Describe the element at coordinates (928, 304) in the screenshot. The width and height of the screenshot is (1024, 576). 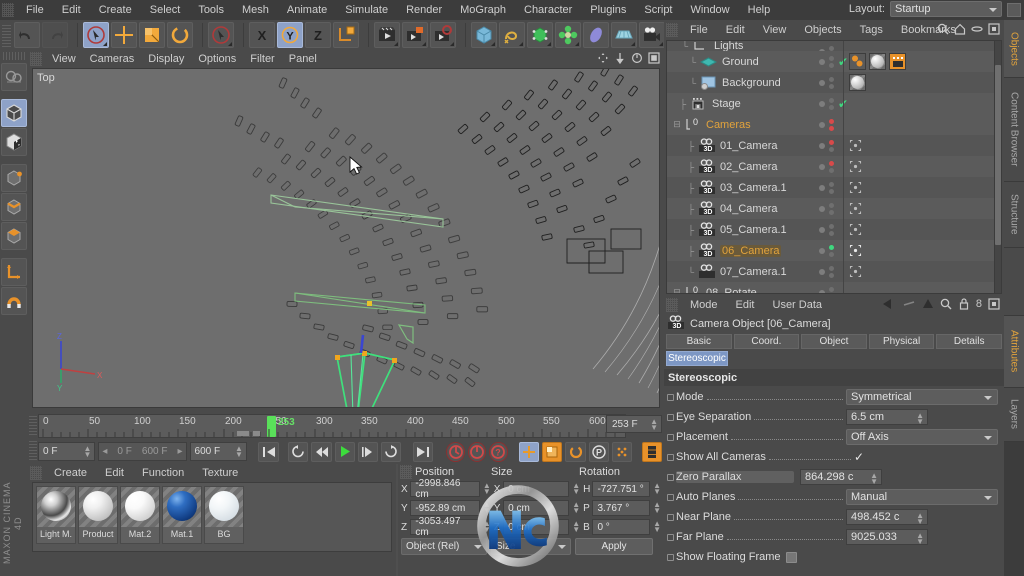
I see `up-arrow-icon` at that location.